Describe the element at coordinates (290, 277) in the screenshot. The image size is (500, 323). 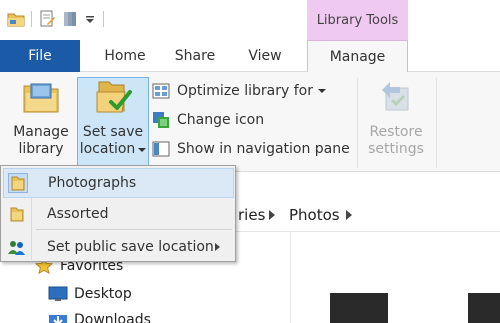
I see `pane-splitter` at that location.